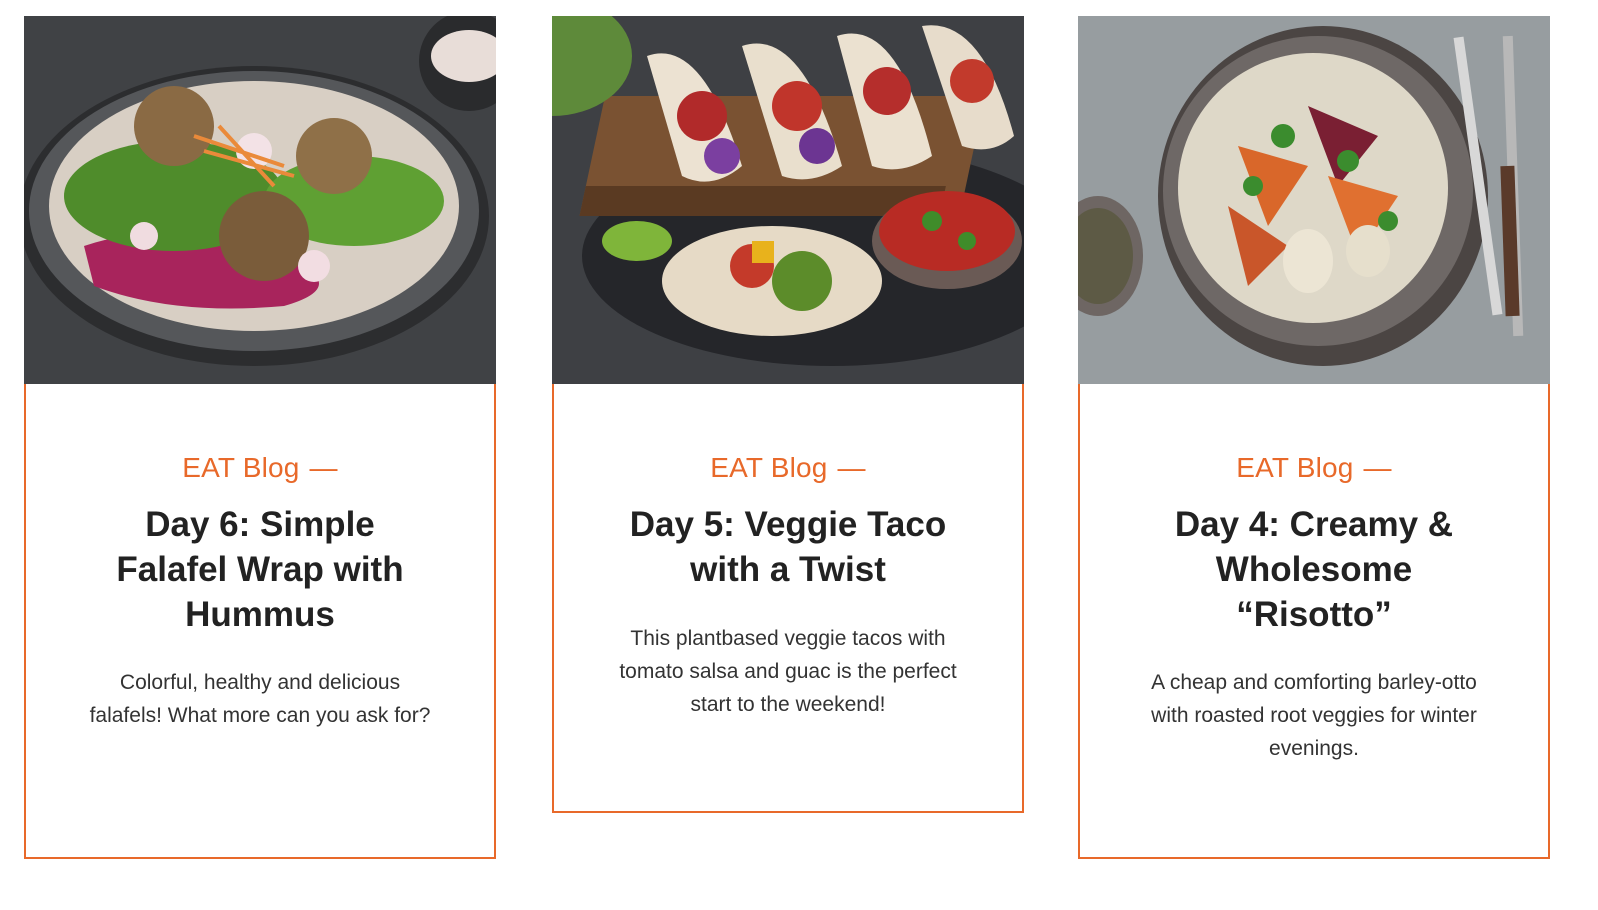 The width and height of the screenshot is (1598, 910). I want to click on barley-risotto-illustration, so click(1314, 200).